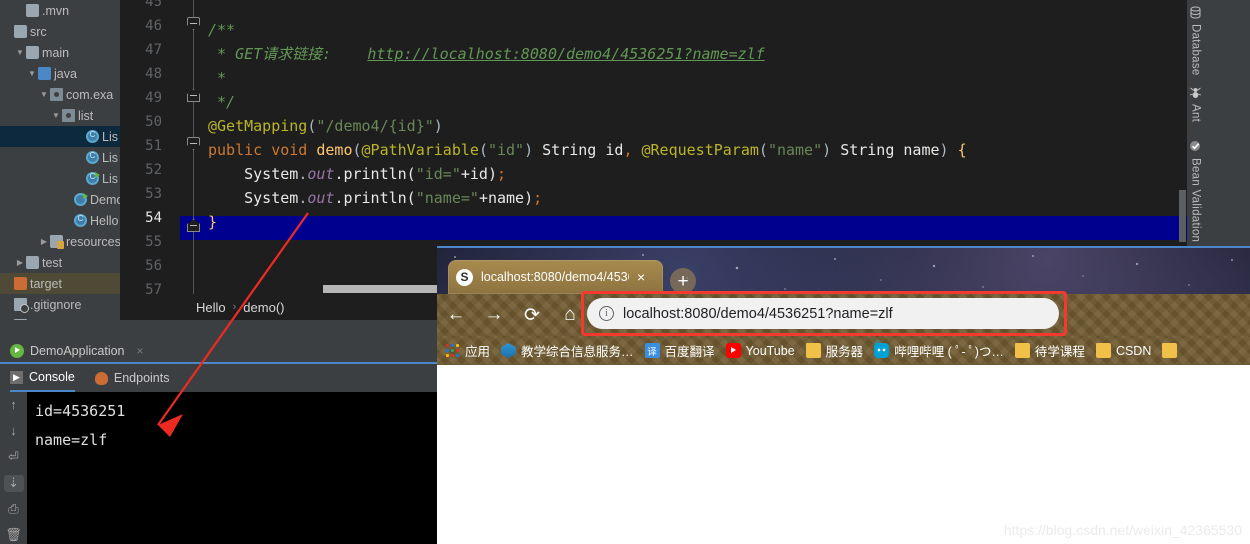 Image resolution: width=1250 pixels, height=544 pixels. What do you see at coordinates (42, 378) in the screenshot?
I see `tab-console: ▶ Console` at bounding box center [42, 378].